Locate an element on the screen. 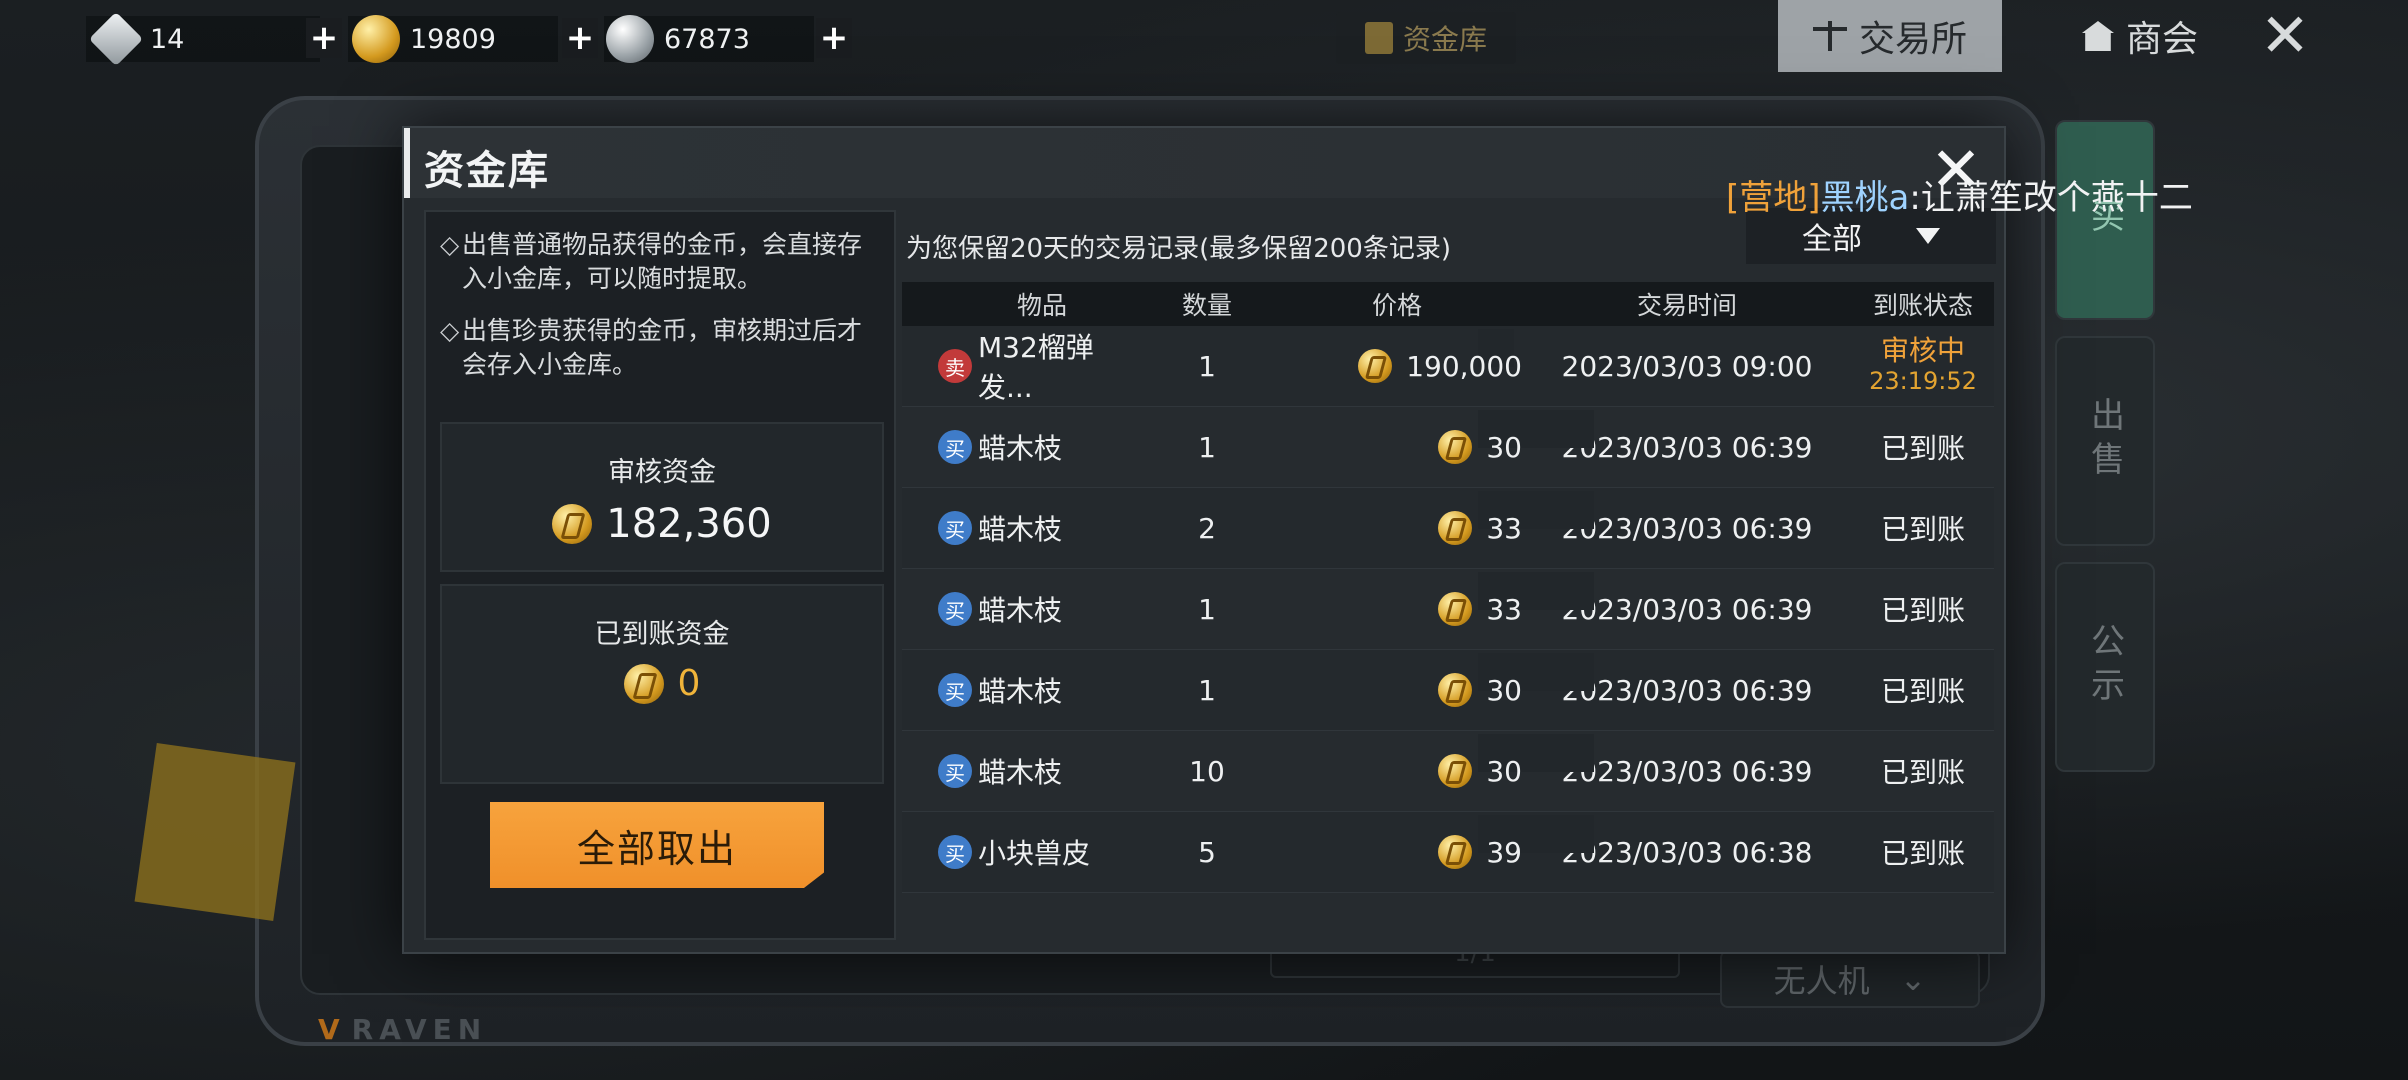 This screenshot has height=1080, width=2408. row-price: 30 is located at coordinates (1433, 762).